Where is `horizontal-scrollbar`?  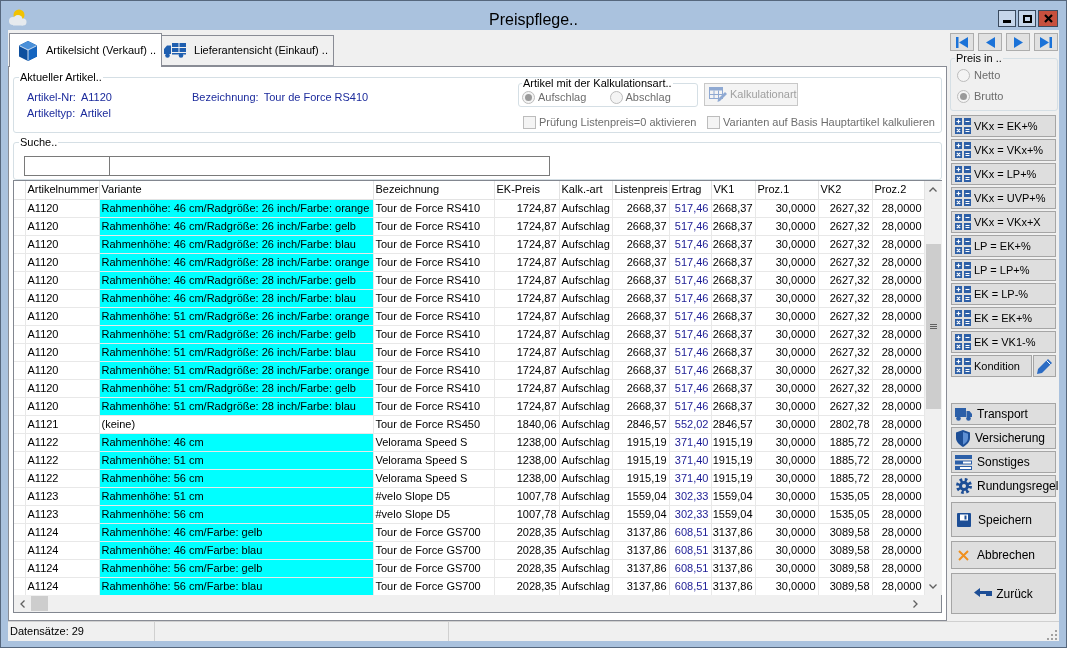
horizontal-scrollbar is located at coordinates (469, 603).